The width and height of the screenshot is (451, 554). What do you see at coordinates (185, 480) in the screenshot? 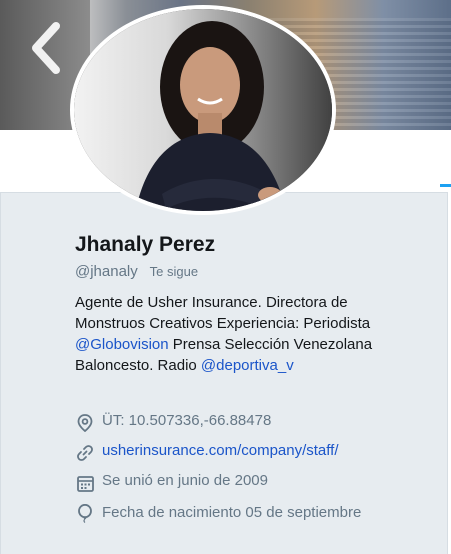
I see `joined-text: Se unió en junio de 2009` at bounding box center [185, 480].